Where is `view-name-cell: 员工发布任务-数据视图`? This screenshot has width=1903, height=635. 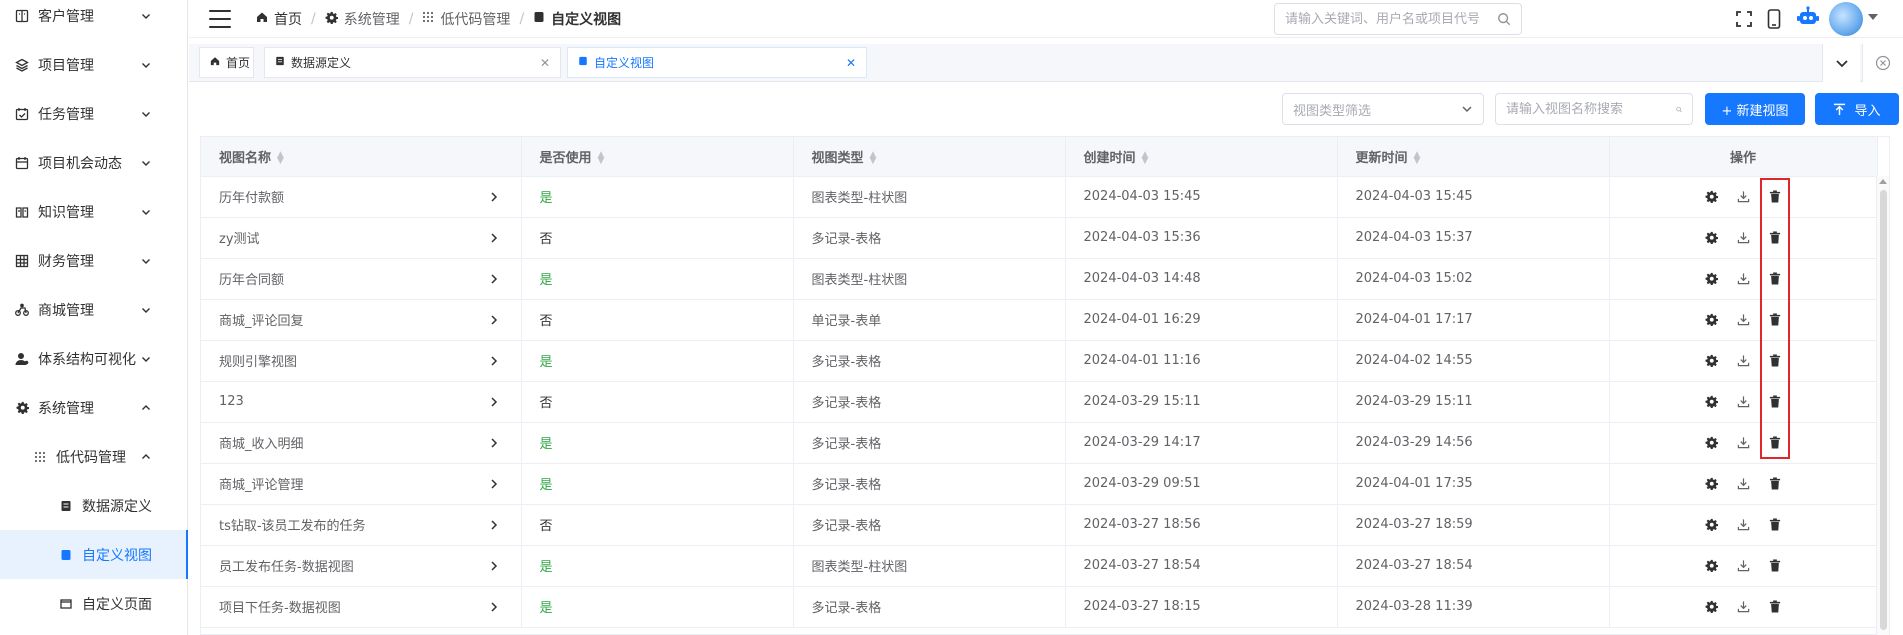 view-name-cell: 员工发布任务-数据视图 is located at coordinates (361, 566).